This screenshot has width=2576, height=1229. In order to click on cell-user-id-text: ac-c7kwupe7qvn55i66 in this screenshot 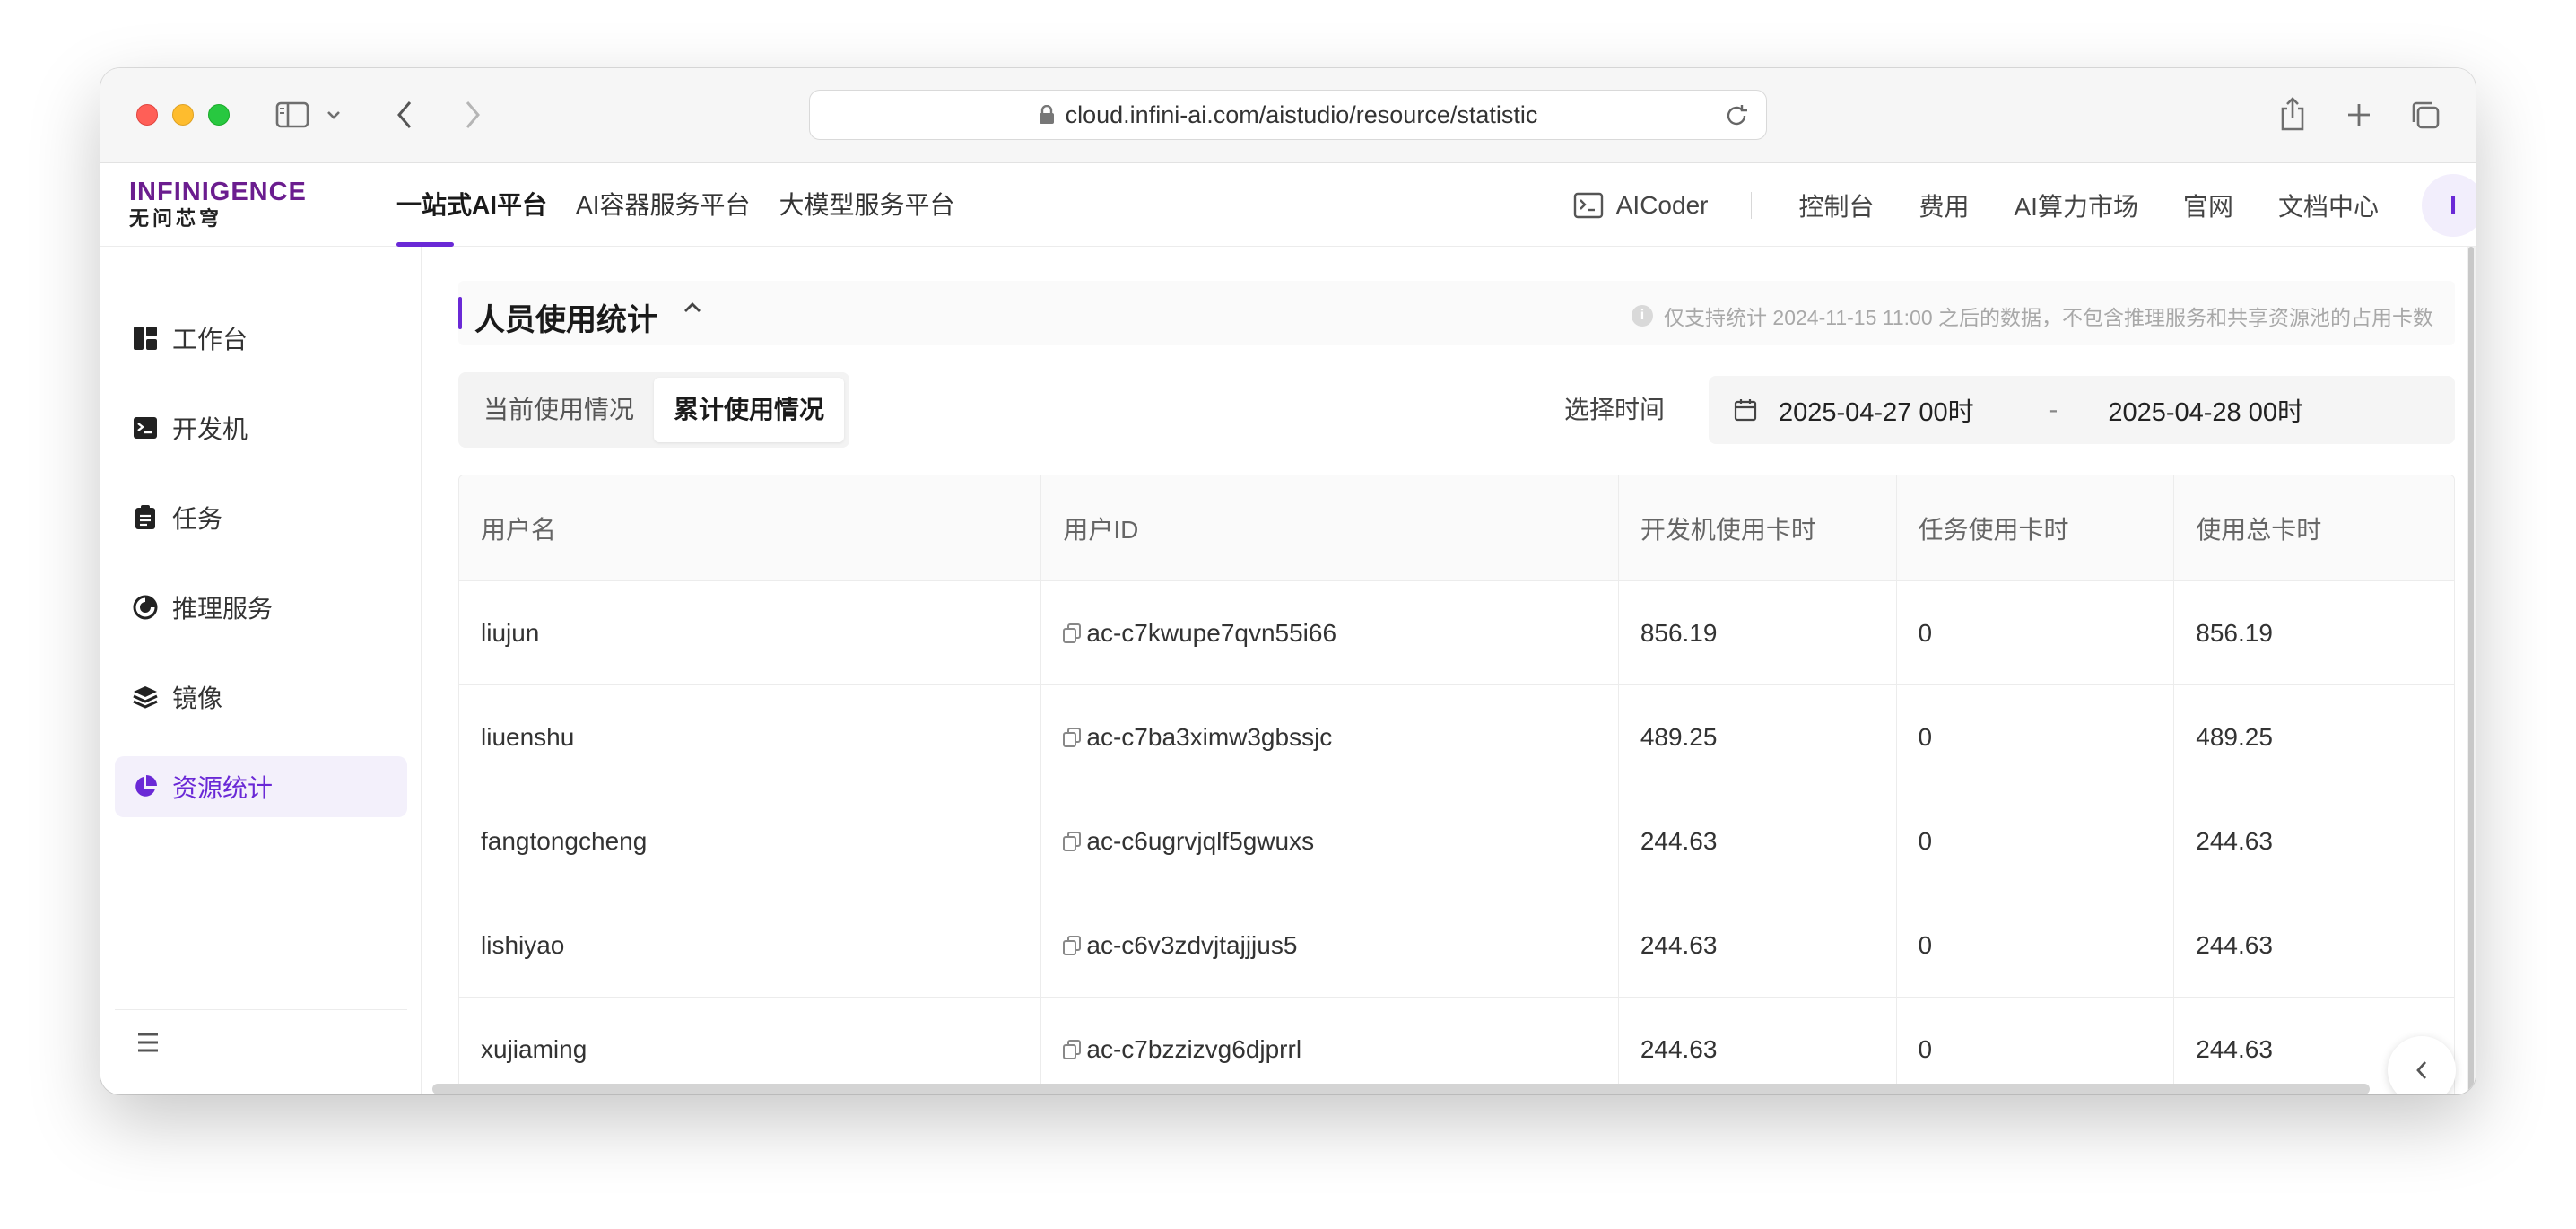, I will do `click(1211, 633)`.